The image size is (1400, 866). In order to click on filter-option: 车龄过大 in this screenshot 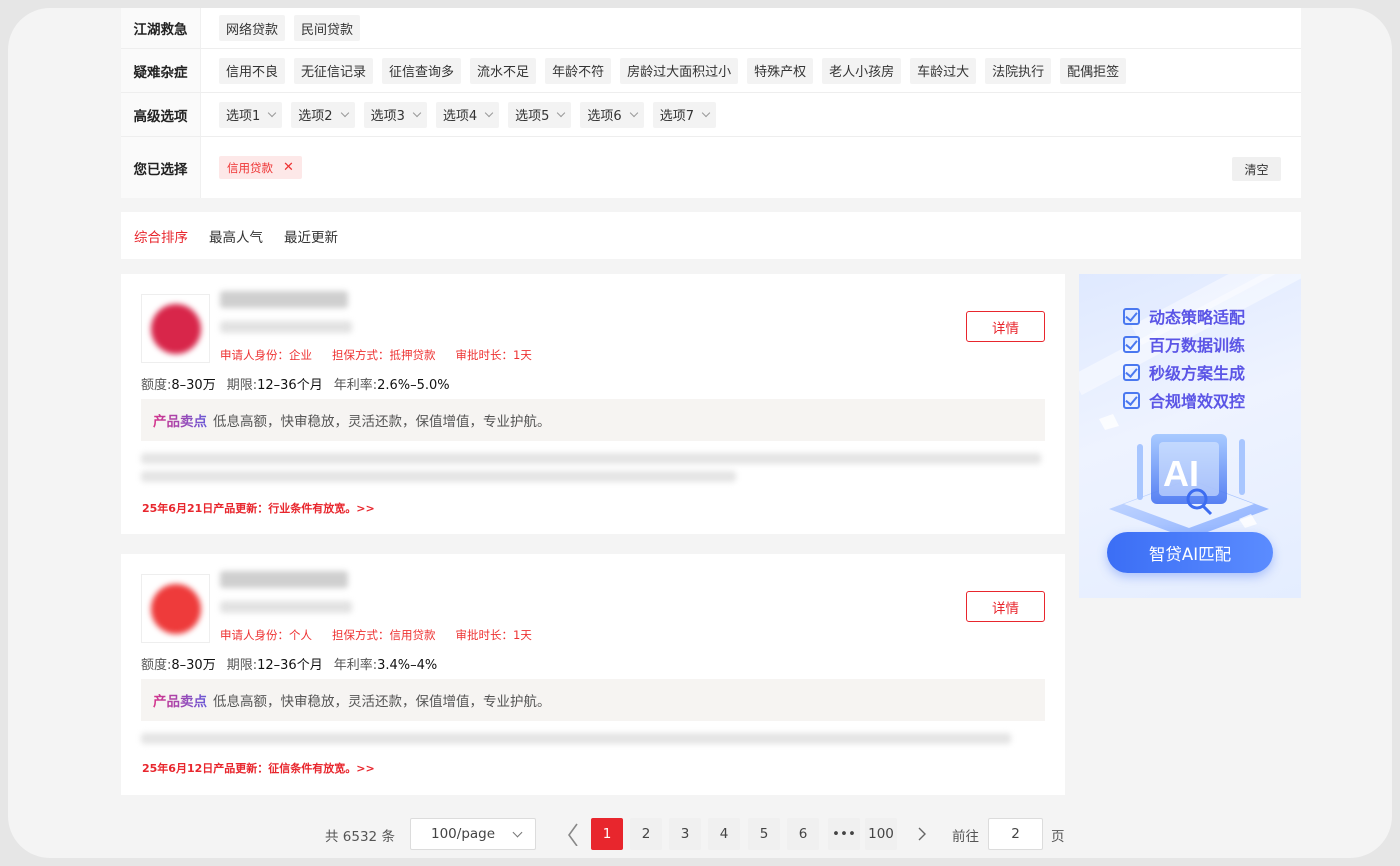, I will do `click(943, 70)`.